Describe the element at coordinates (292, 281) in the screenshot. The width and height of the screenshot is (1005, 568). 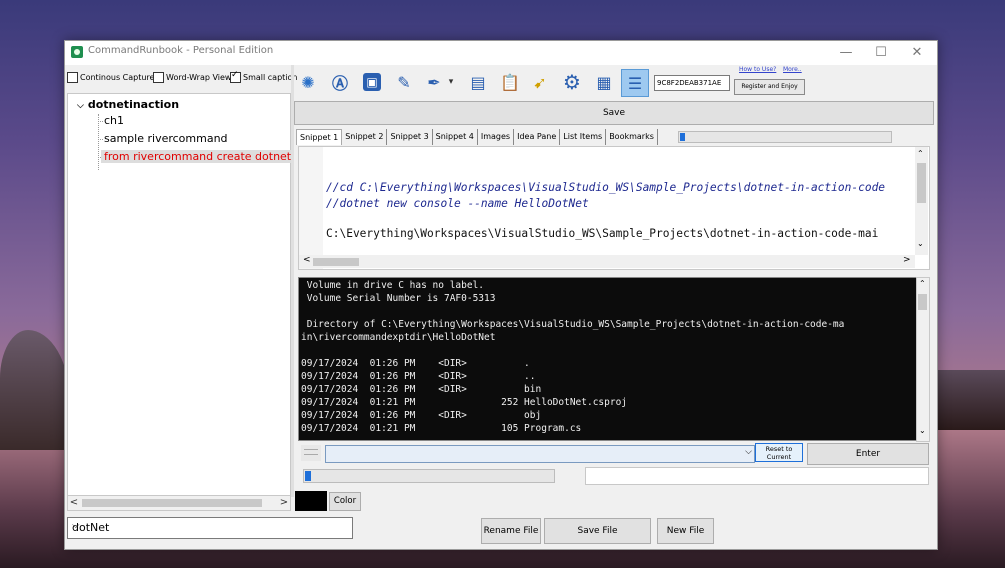
I see `splitter` at that location.